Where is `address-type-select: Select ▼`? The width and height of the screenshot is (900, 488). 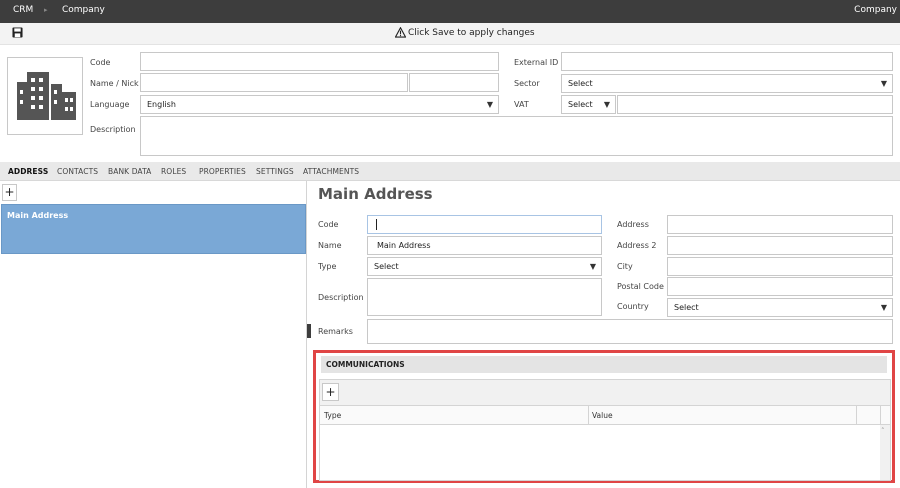 address-type-select: Select ▼ is located at coordinates (484, 266).